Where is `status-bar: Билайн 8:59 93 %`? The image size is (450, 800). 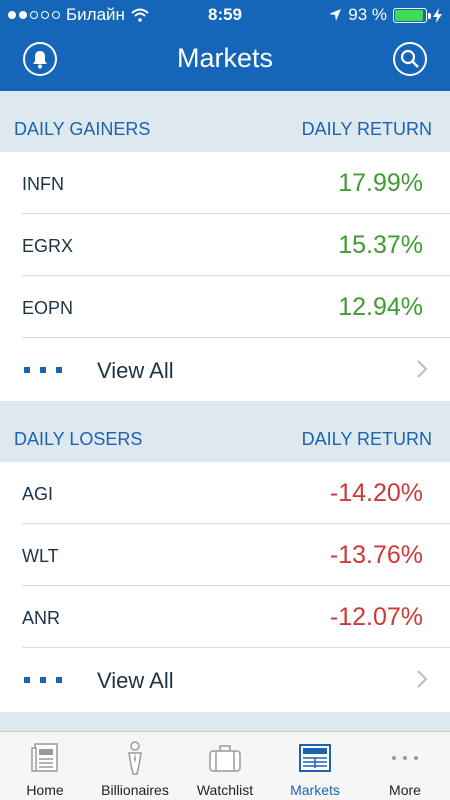
status-bar: Билайн 8:59 93 % is located at coordinates (225, 15).